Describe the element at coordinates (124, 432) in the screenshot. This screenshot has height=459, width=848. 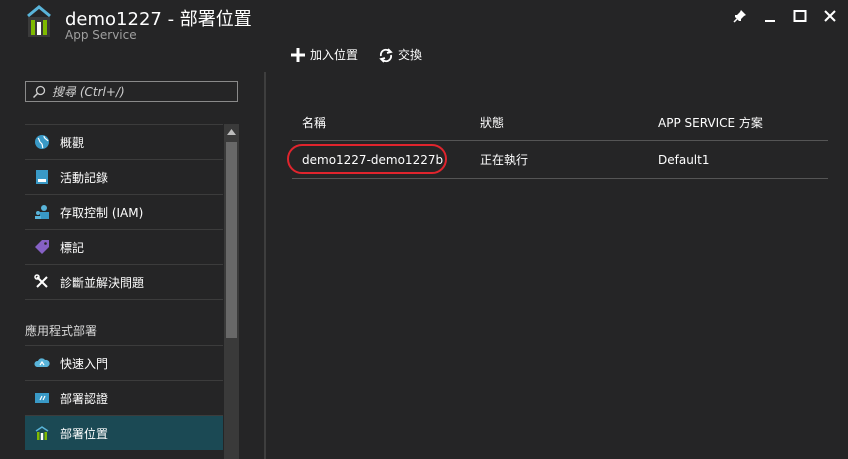
I see `sidebar-item-deployment-slots: 部署位置` at that location.